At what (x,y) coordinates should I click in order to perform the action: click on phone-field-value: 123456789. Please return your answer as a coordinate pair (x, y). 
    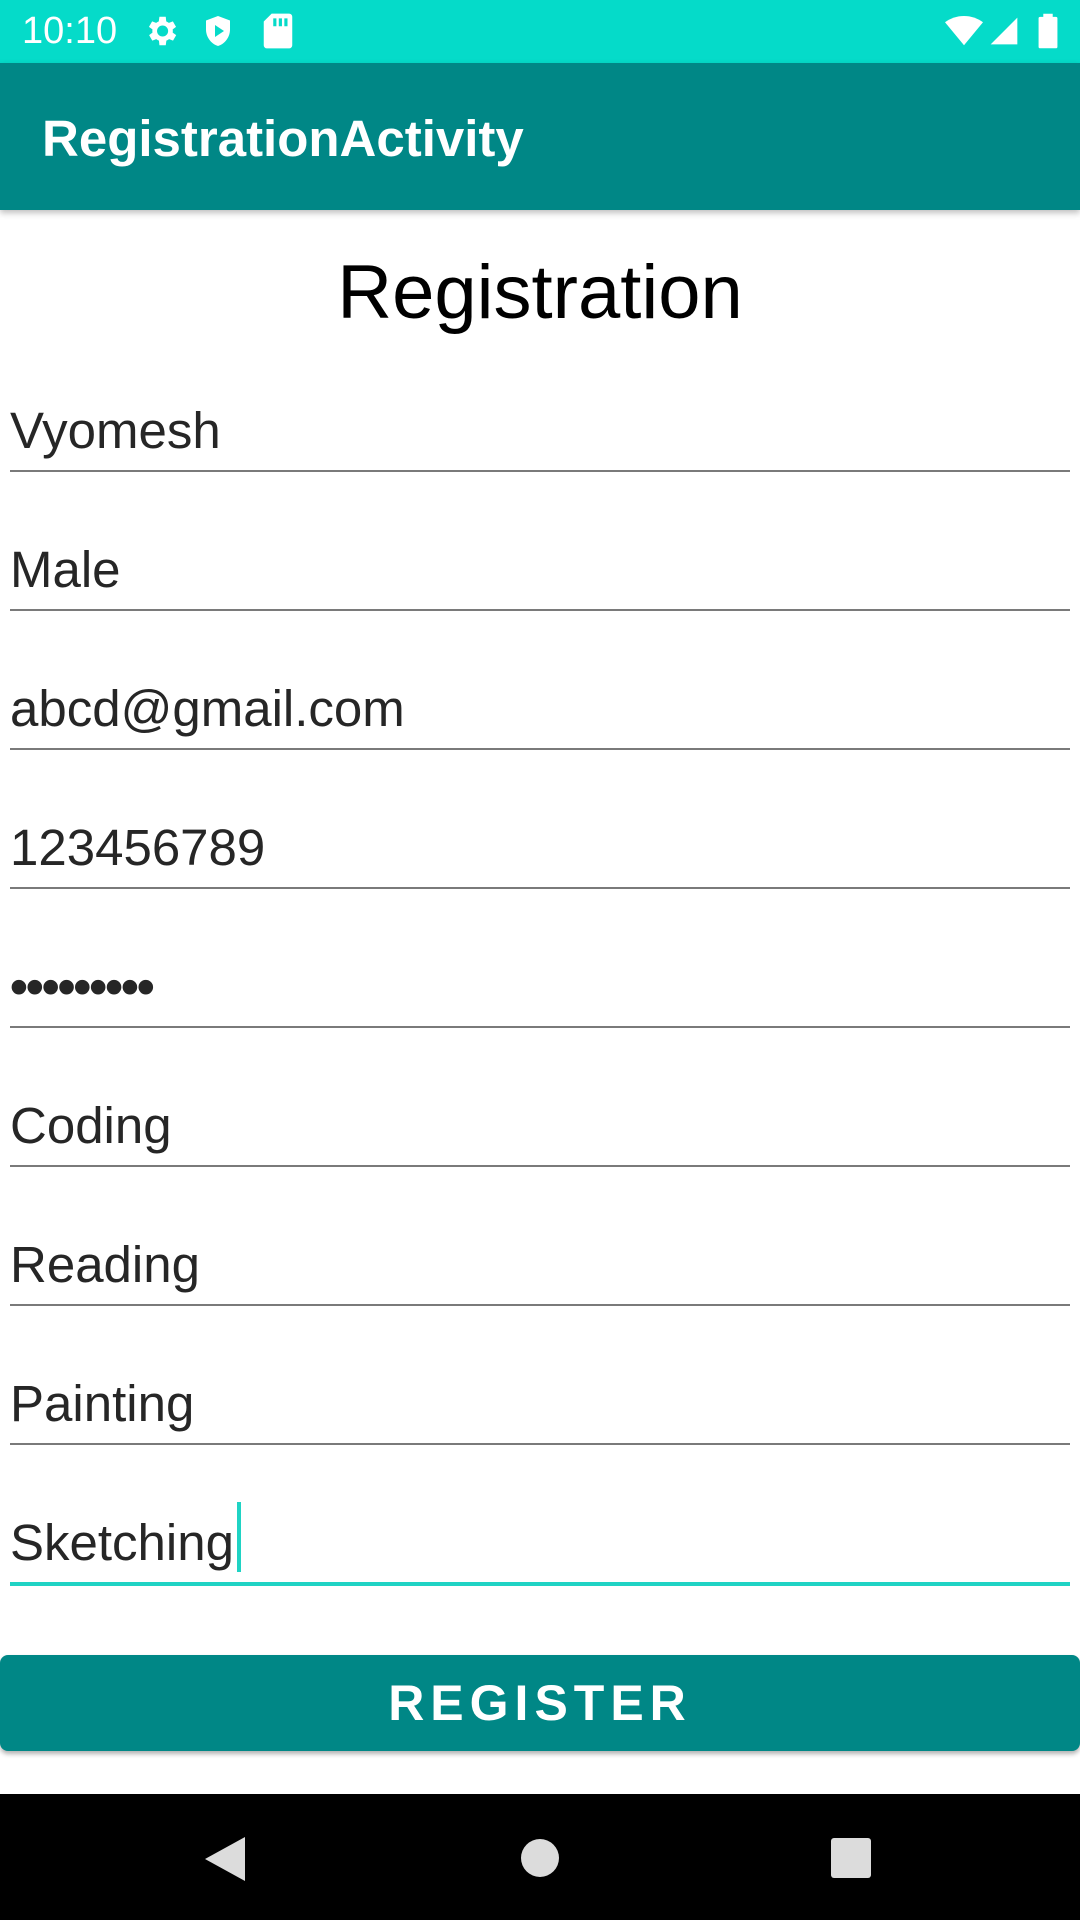
    Looking at the image, I should click on (138, 847).